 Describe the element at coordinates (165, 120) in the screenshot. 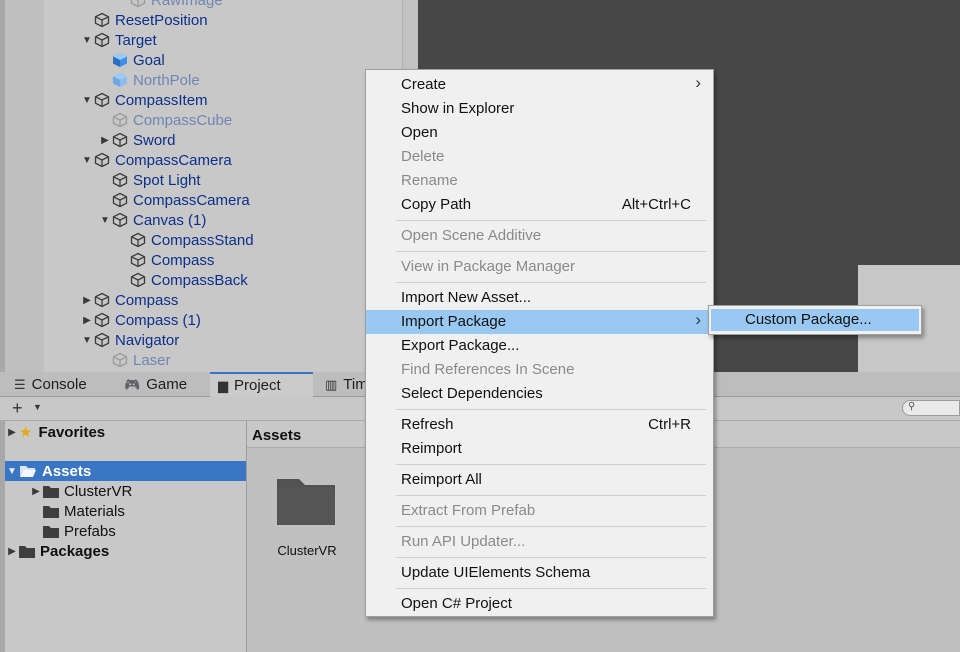

I see `hierarchy-item: ▶CompassCube` at that location.